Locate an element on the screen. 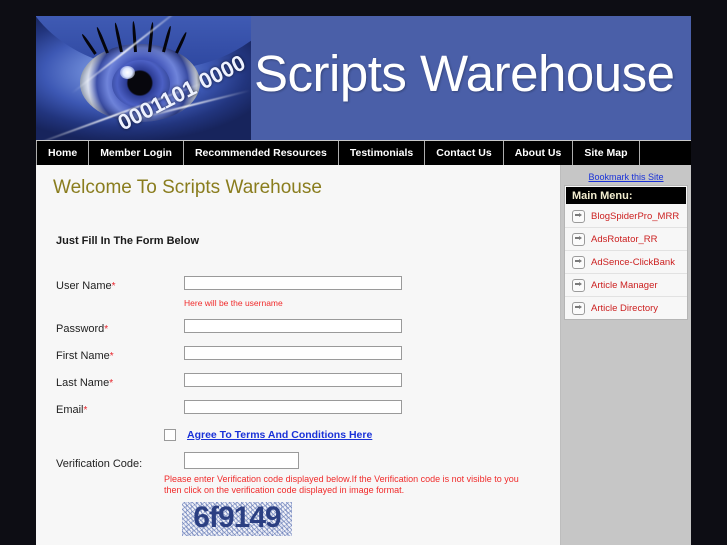 The height and width of the screenshot is (545, 727). label-first-name: First Name* is located at coordinates (85, 356).